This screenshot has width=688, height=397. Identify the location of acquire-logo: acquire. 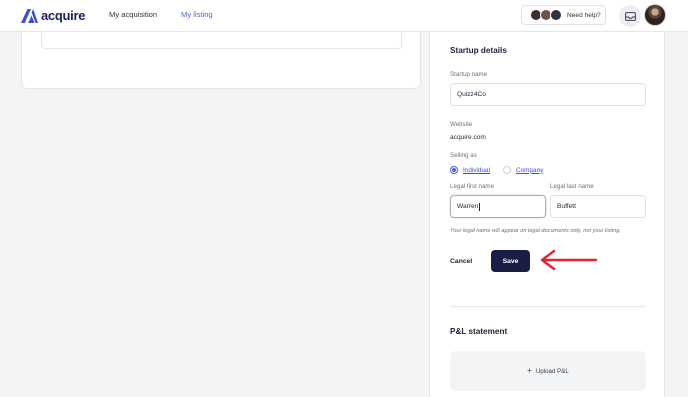
(53, 16).